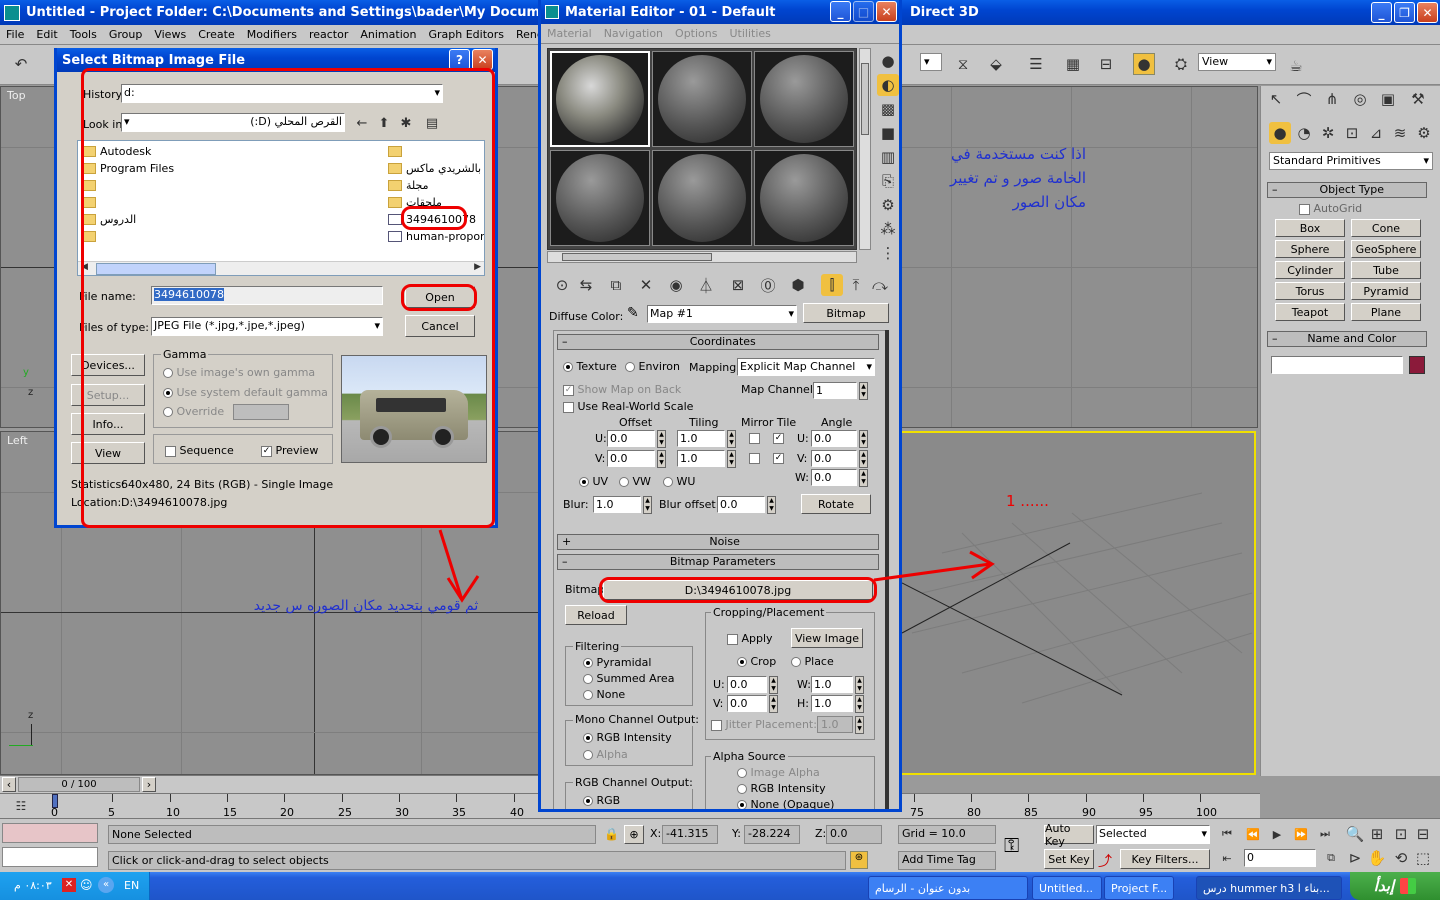 The width and height of the screenshot is (1440, 900). I want to click on annotation-arrows, so click(716, 566).